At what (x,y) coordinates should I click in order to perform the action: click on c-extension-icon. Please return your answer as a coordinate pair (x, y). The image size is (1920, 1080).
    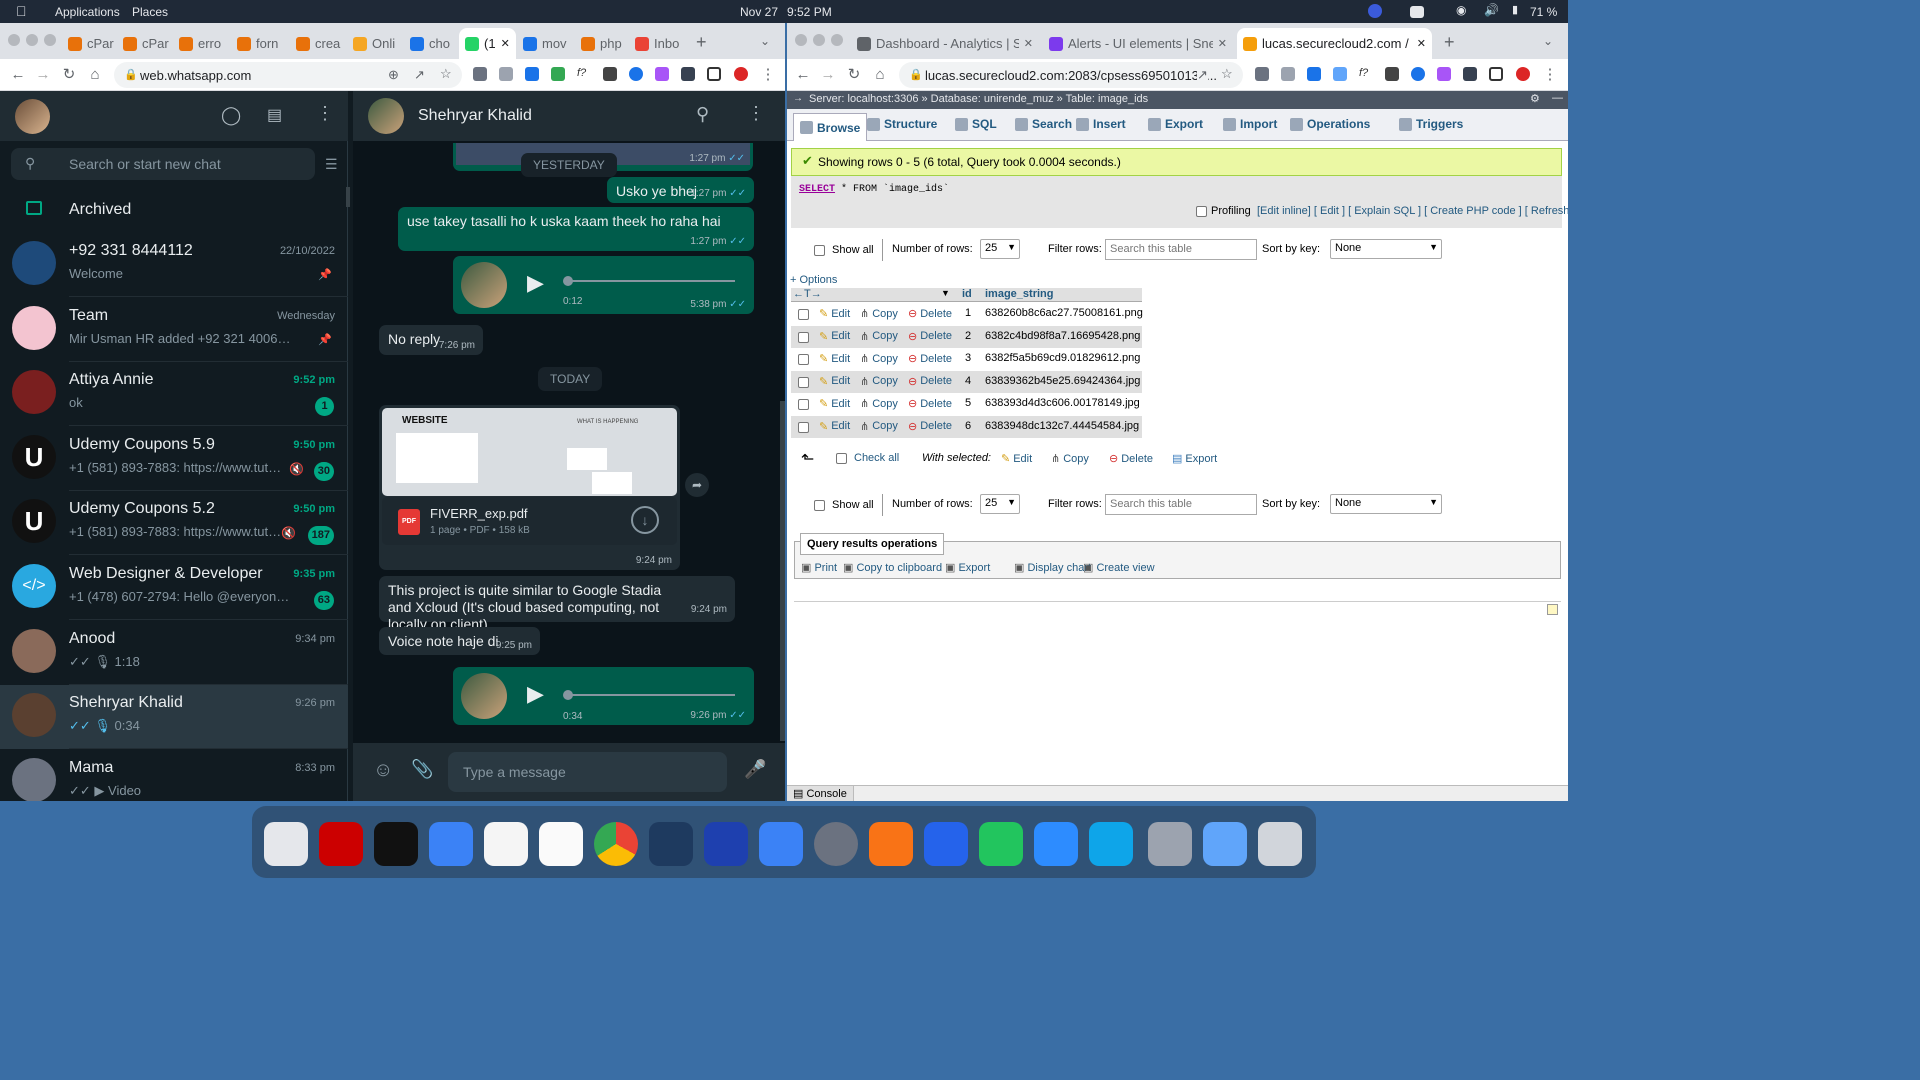
    Looking at the image, I should click on (1392, 74).